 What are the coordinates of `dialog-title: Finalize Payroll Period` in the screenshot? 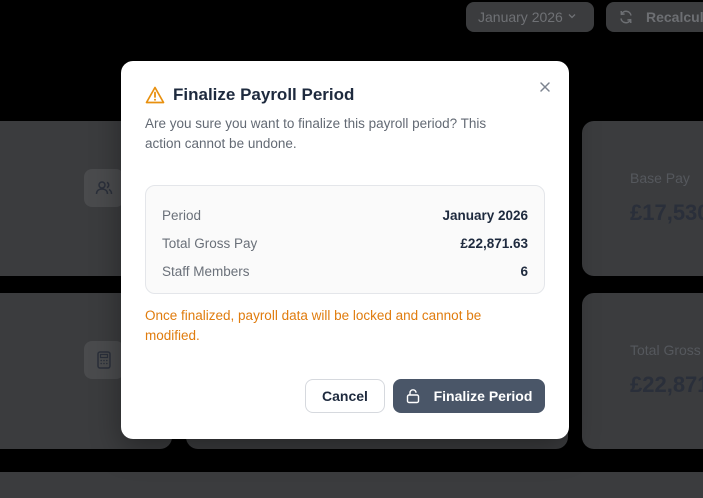 It's located at (264, 94).